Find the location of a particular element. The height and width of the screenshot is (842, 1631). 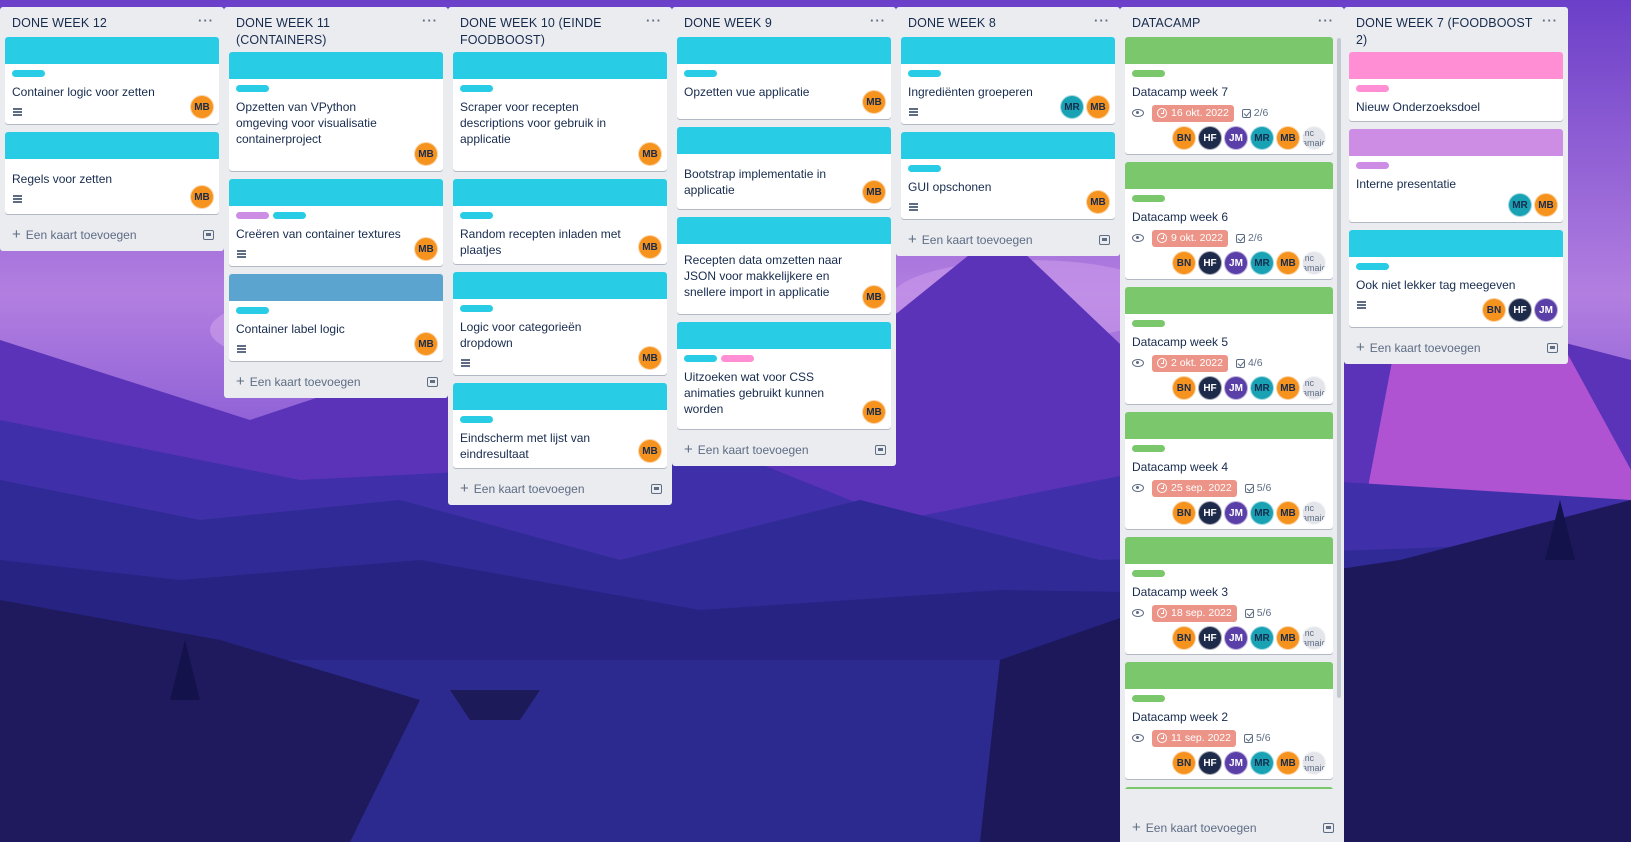

card: Ook niet lekker tag meegeven BN HF JM is located at coordinates (1456, 278).